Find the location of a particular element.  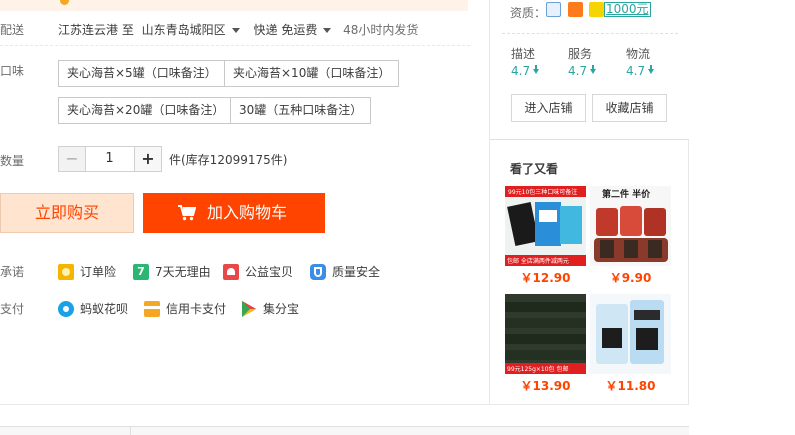

also-viewed-product-image is located at coordinates (630, 334).